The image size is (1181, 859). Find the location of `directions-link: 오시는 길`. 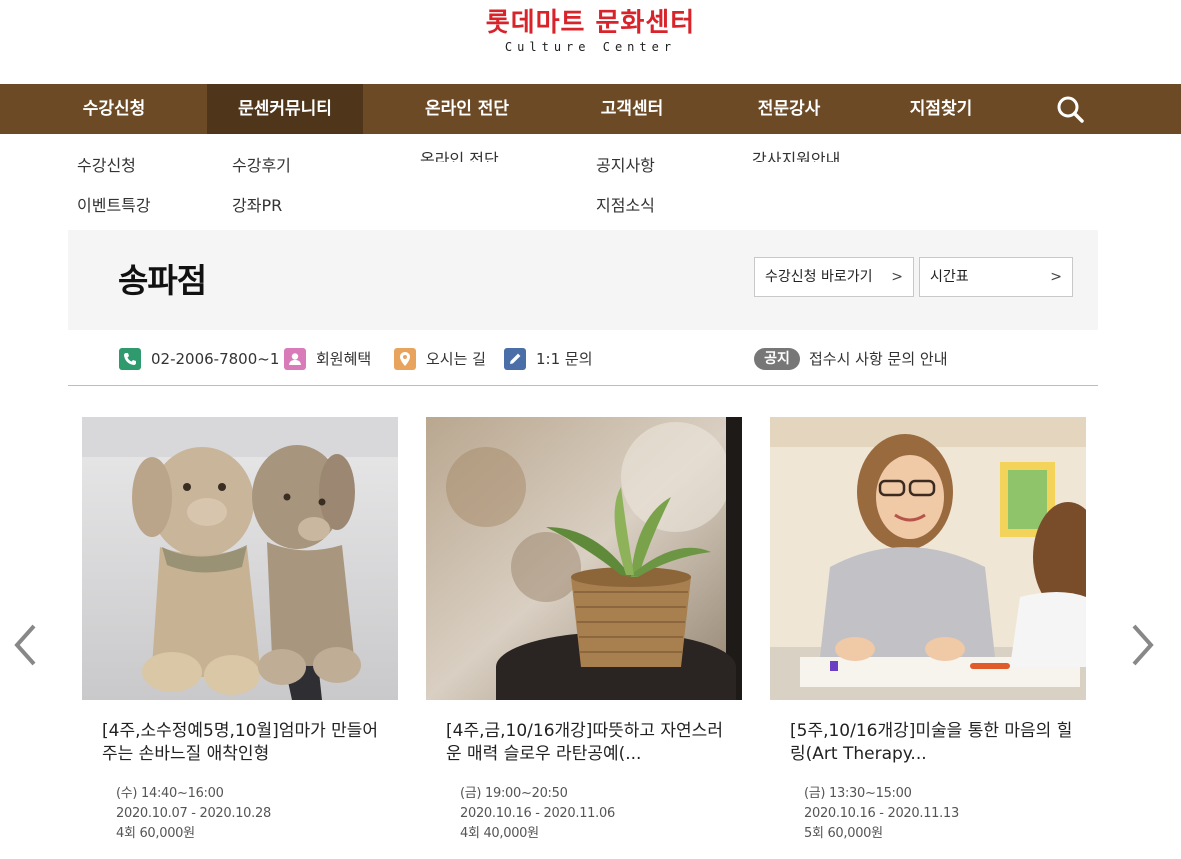

directions-link: 오시는 길 is located at coordinates (440, 359).